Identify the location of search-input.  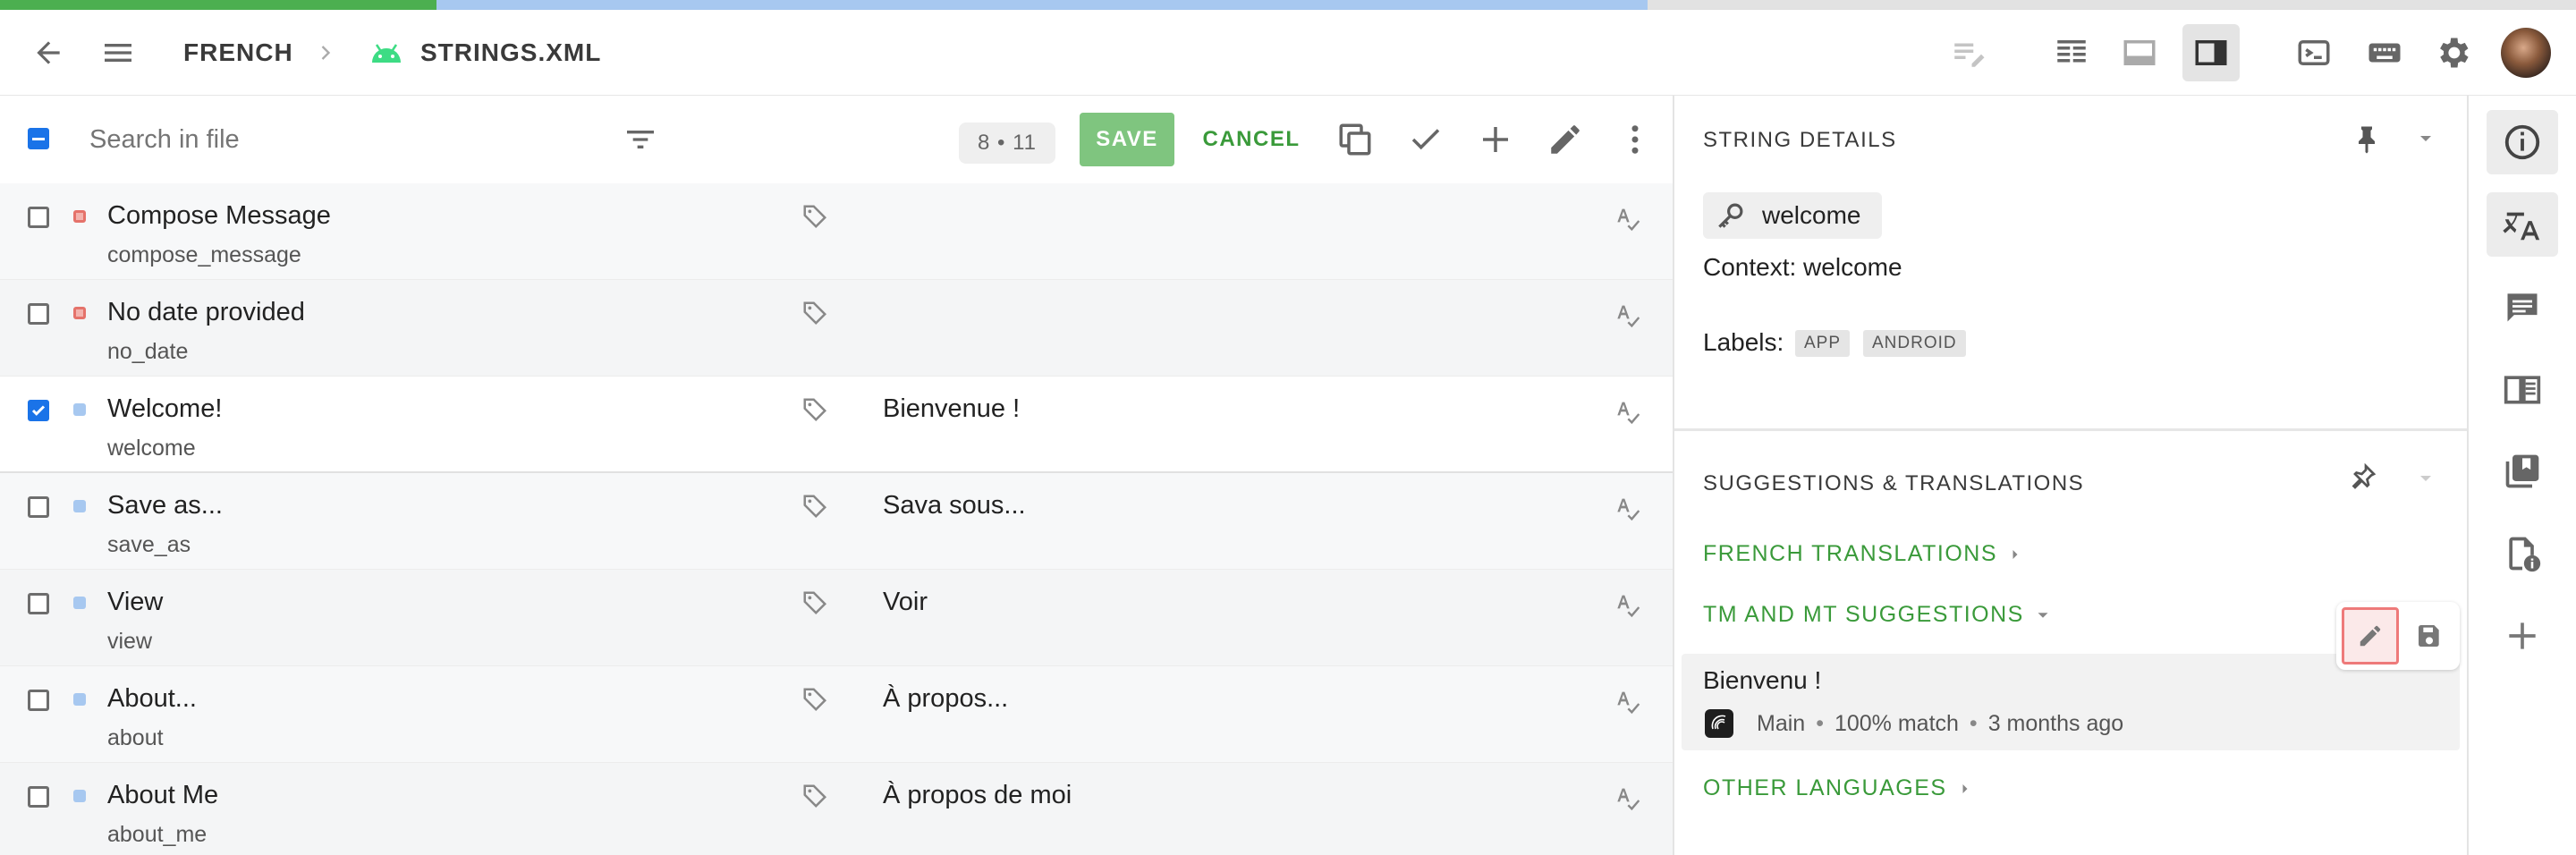
(339, 140).